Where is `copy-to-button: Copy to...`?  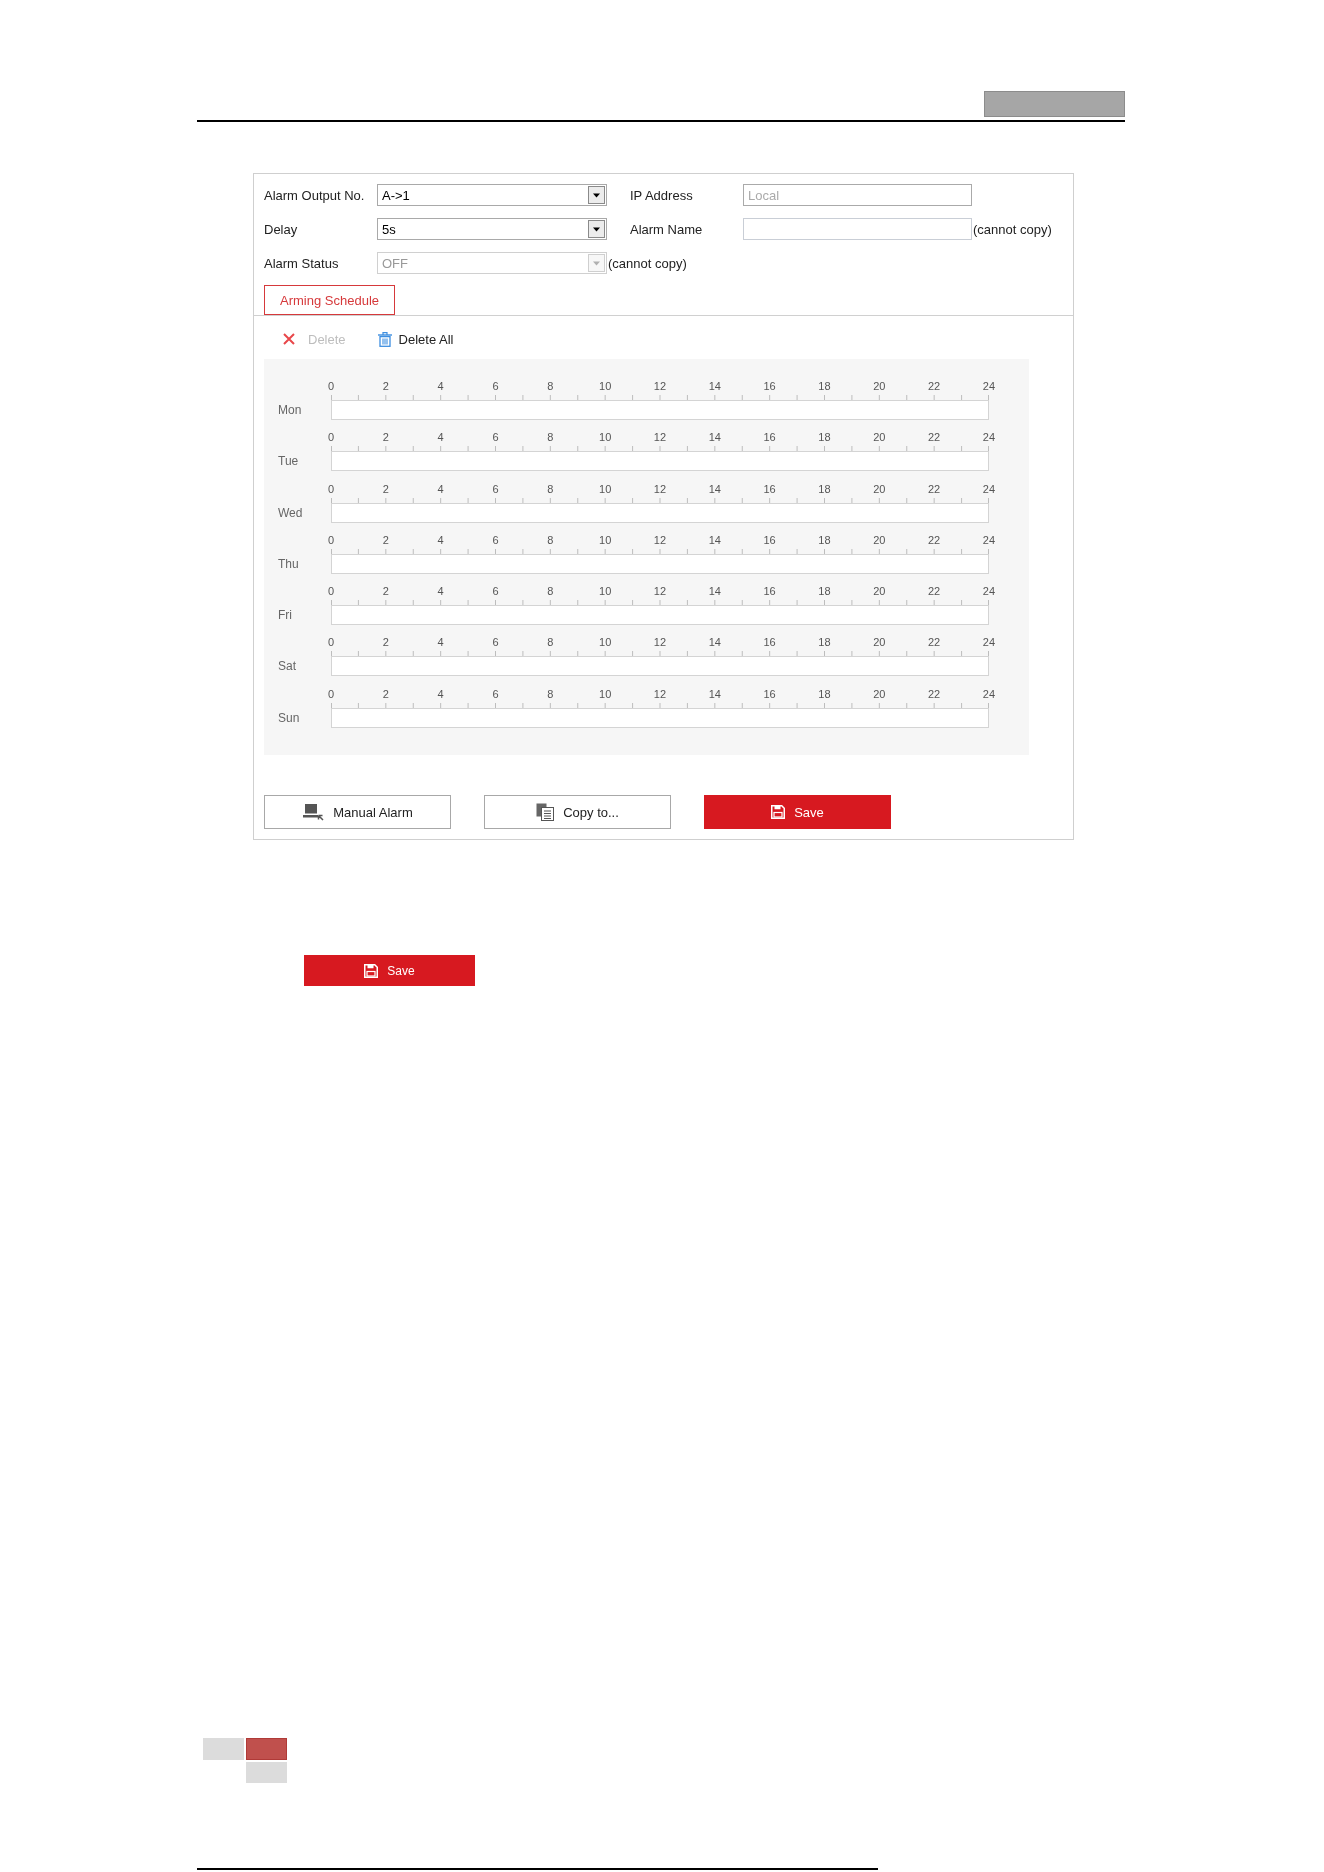 copy-to-button: Copy to... is located at coordinates (577, 812).